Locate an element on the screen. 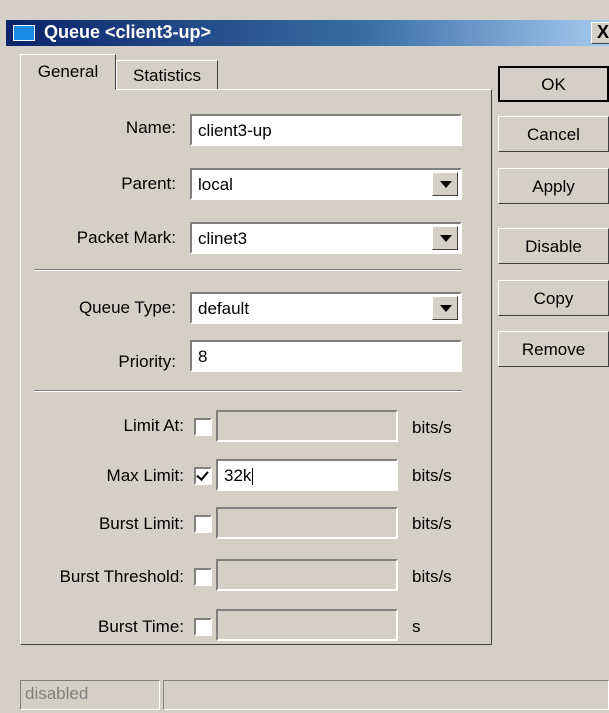 The width and height of the screenshot is (609, 713). priority-label: Priority: is located at coordinates (147, 361).